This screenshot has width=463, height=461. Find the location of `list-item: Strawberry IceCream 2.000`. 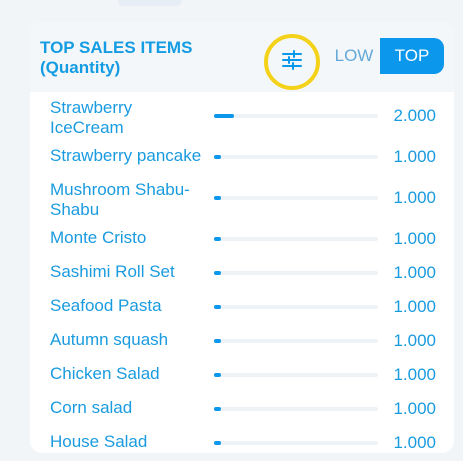

list-item: Strawberry IceCream 2.000 is located at coordinates (242, 116).